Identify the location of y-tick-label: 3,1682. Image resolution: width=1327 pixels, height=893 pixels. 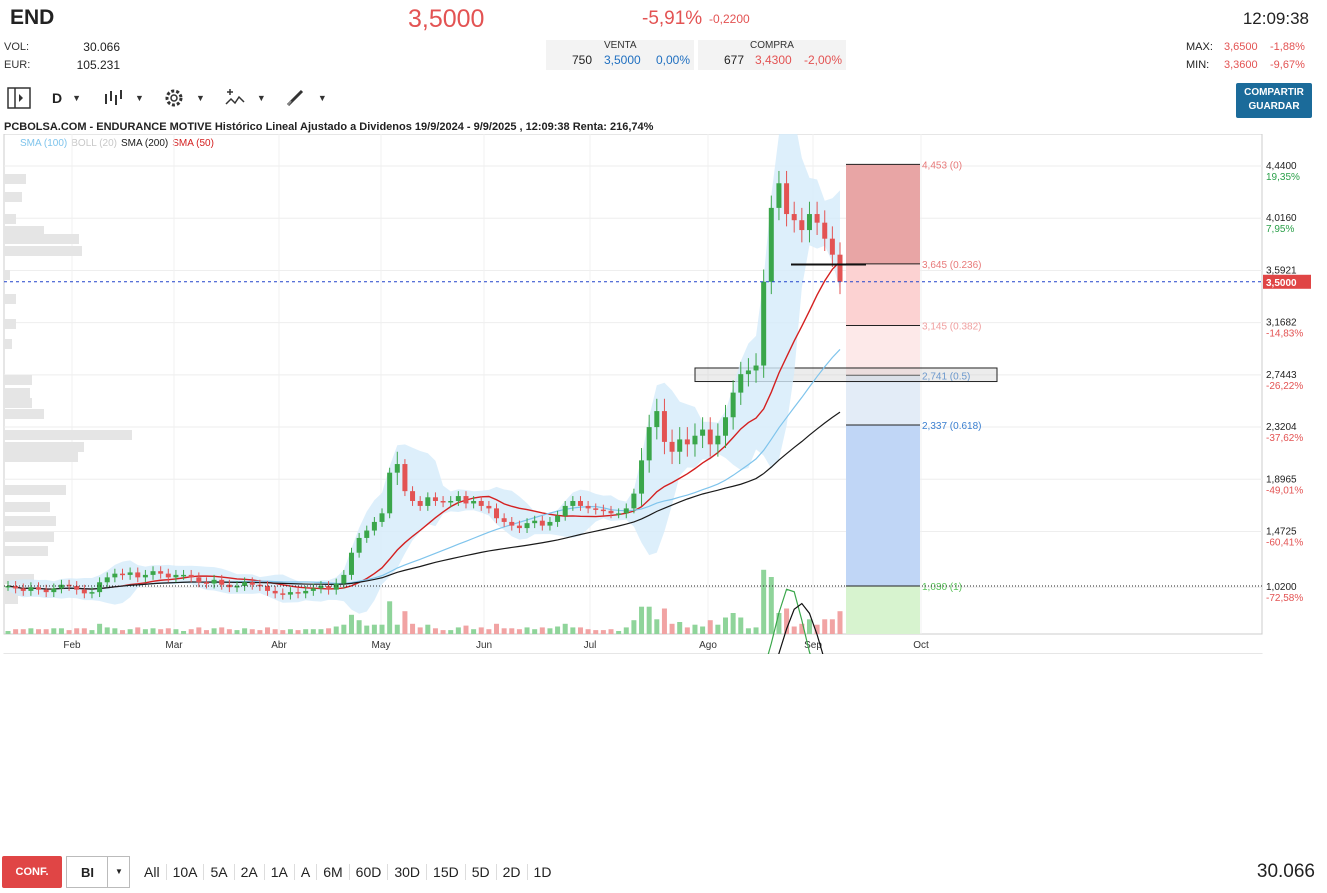
(1281, 323).